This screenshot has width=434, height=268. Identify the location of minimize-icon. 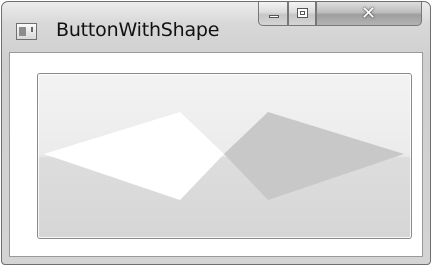
(274, 16).